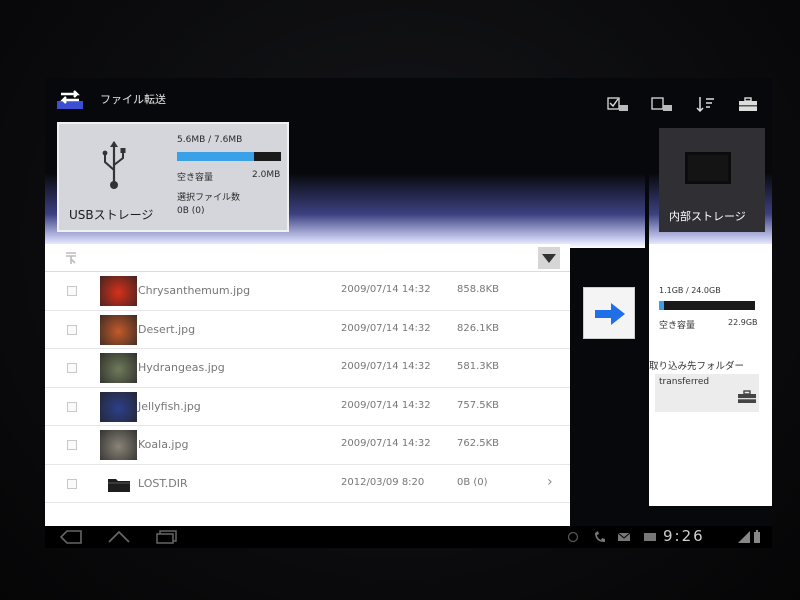 This screenshot has width=800, height=600. Describe the element at coordinates (307, 258) in the screenshot. I see `file-list-header` at that location.